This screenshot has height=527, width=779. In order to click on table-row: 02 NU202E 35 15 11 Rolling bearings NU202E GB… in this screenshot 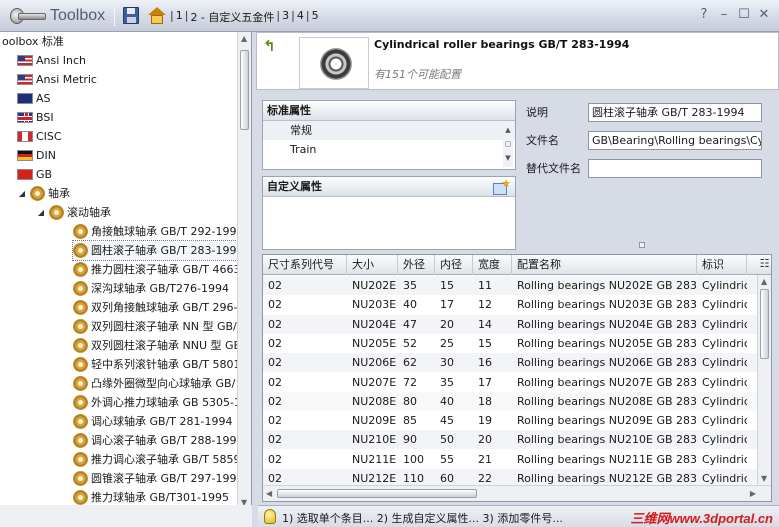, I will do `click(510, 285)`.